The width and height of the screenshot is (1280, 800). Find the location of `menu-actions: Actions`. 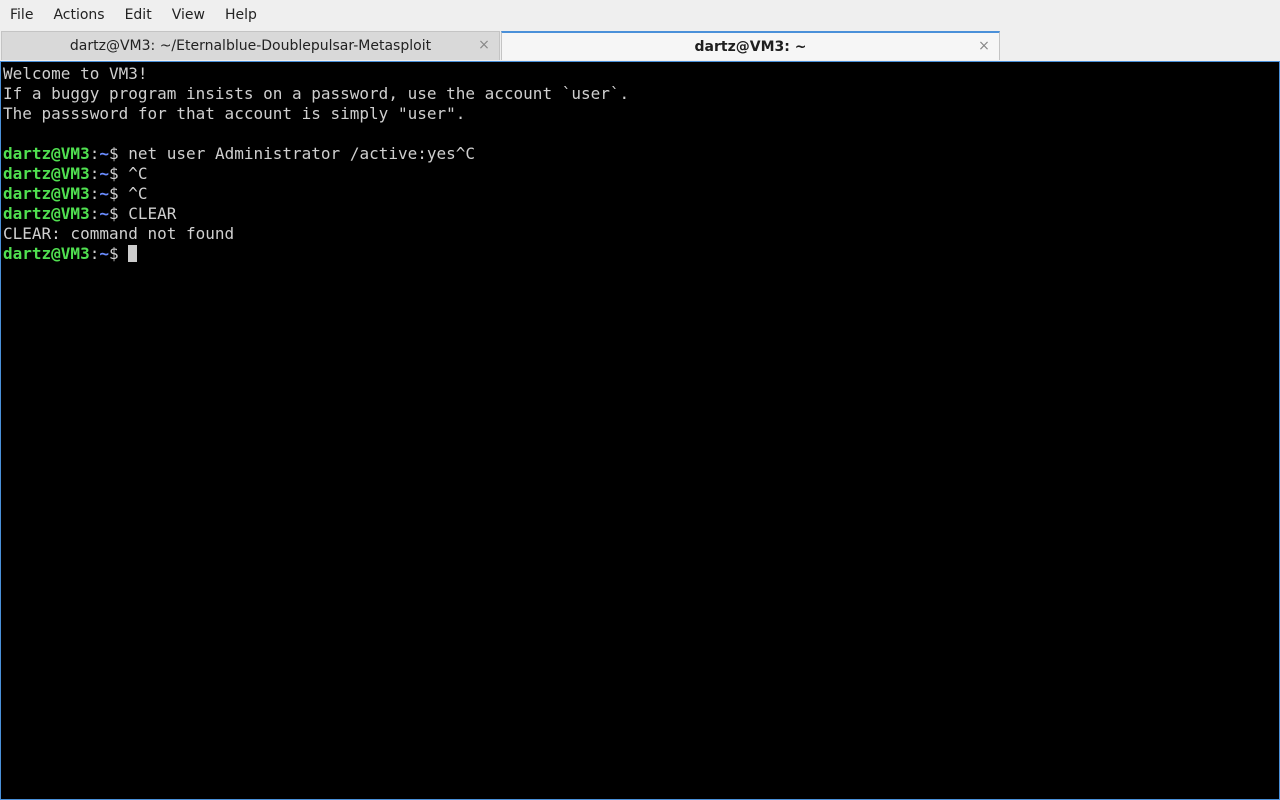

menu-actions: Actions is located at coordinates (78, 15).